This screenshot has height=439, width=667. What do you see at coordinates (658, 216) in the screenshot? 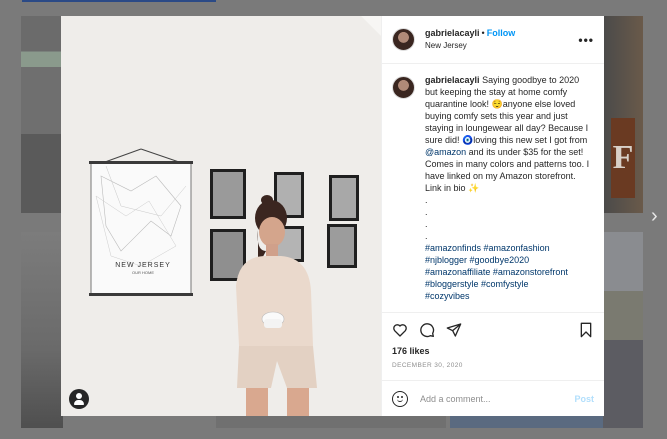
I see `chevron-right-icon: ›` at bounding box center [658, 216].